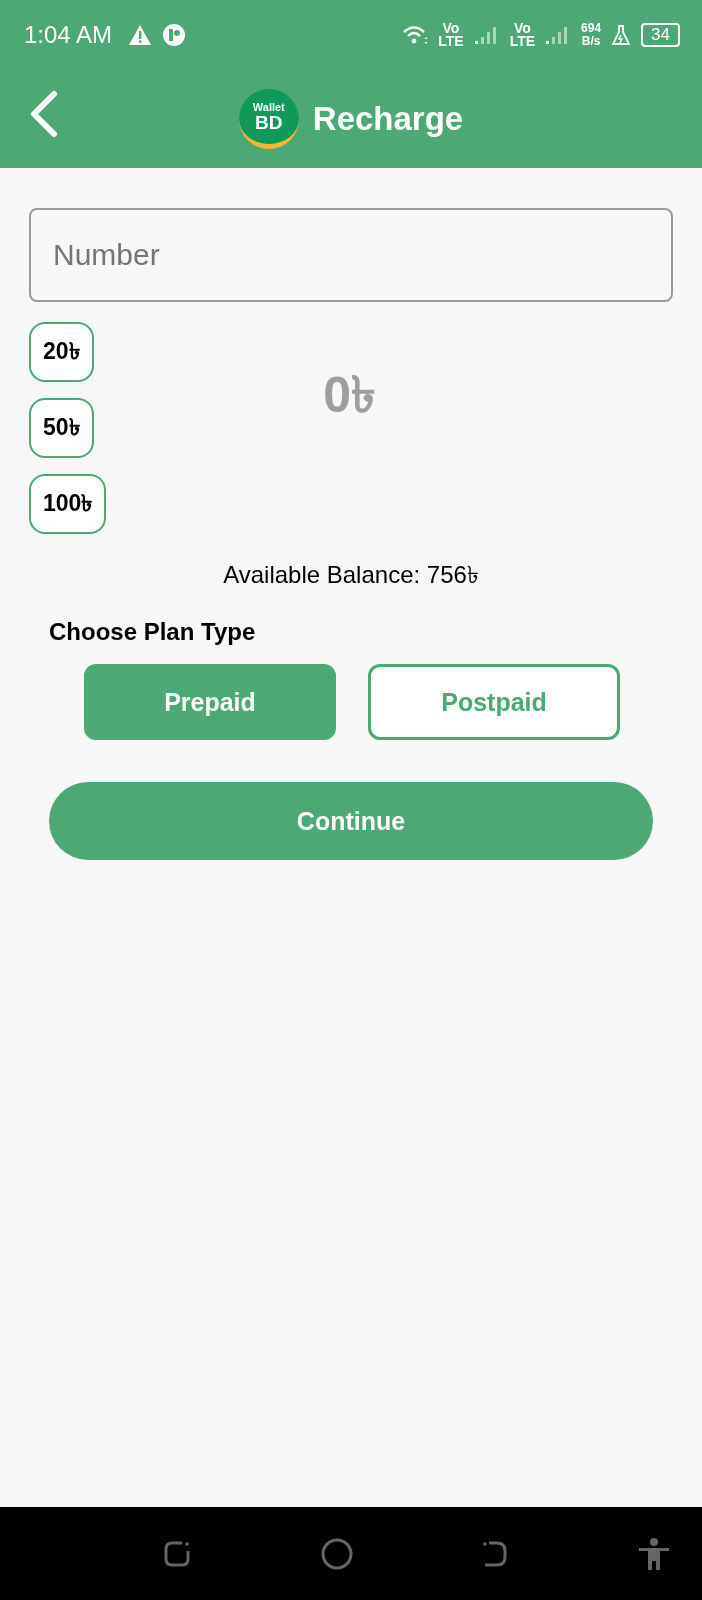 This screenshot has width=702, height=1600. What do you see at coordinates (153, 632) in the screenshot?
I see `plan-heading: Choose Plan Type` at bounding box center [153, 632].